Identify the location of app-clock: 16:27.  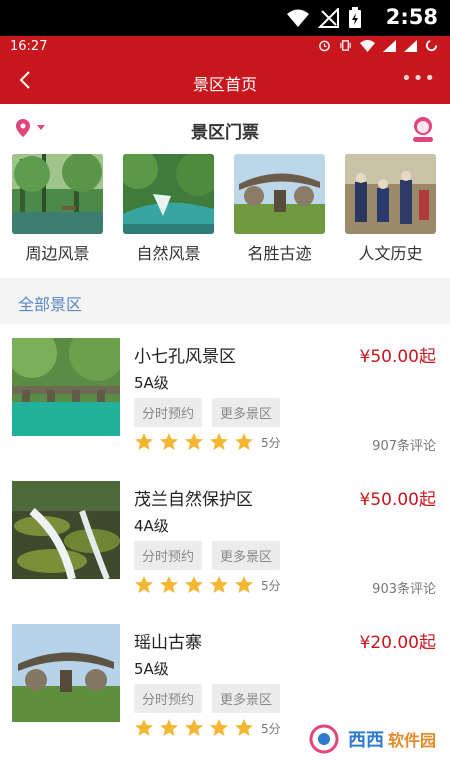
(29, 46).